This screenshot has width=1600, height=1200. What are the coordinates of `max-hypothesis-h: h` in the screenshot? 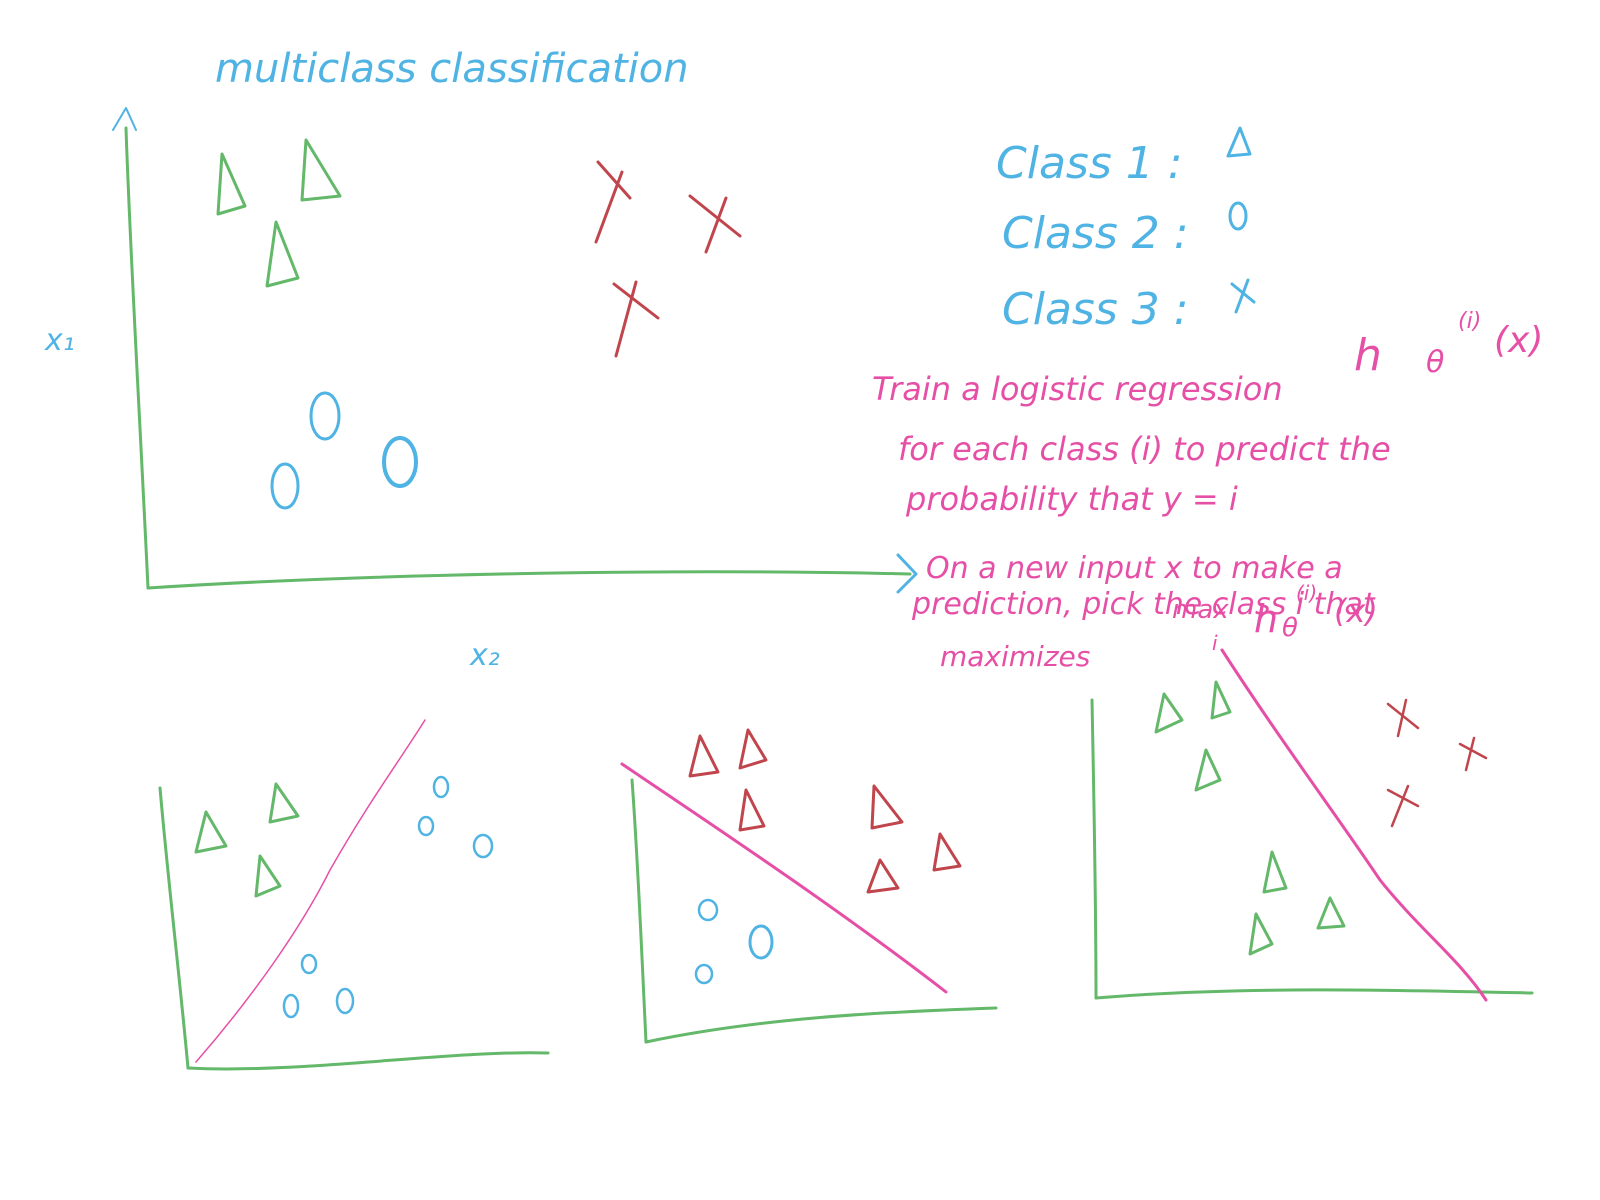 It's located at (1266, 619).